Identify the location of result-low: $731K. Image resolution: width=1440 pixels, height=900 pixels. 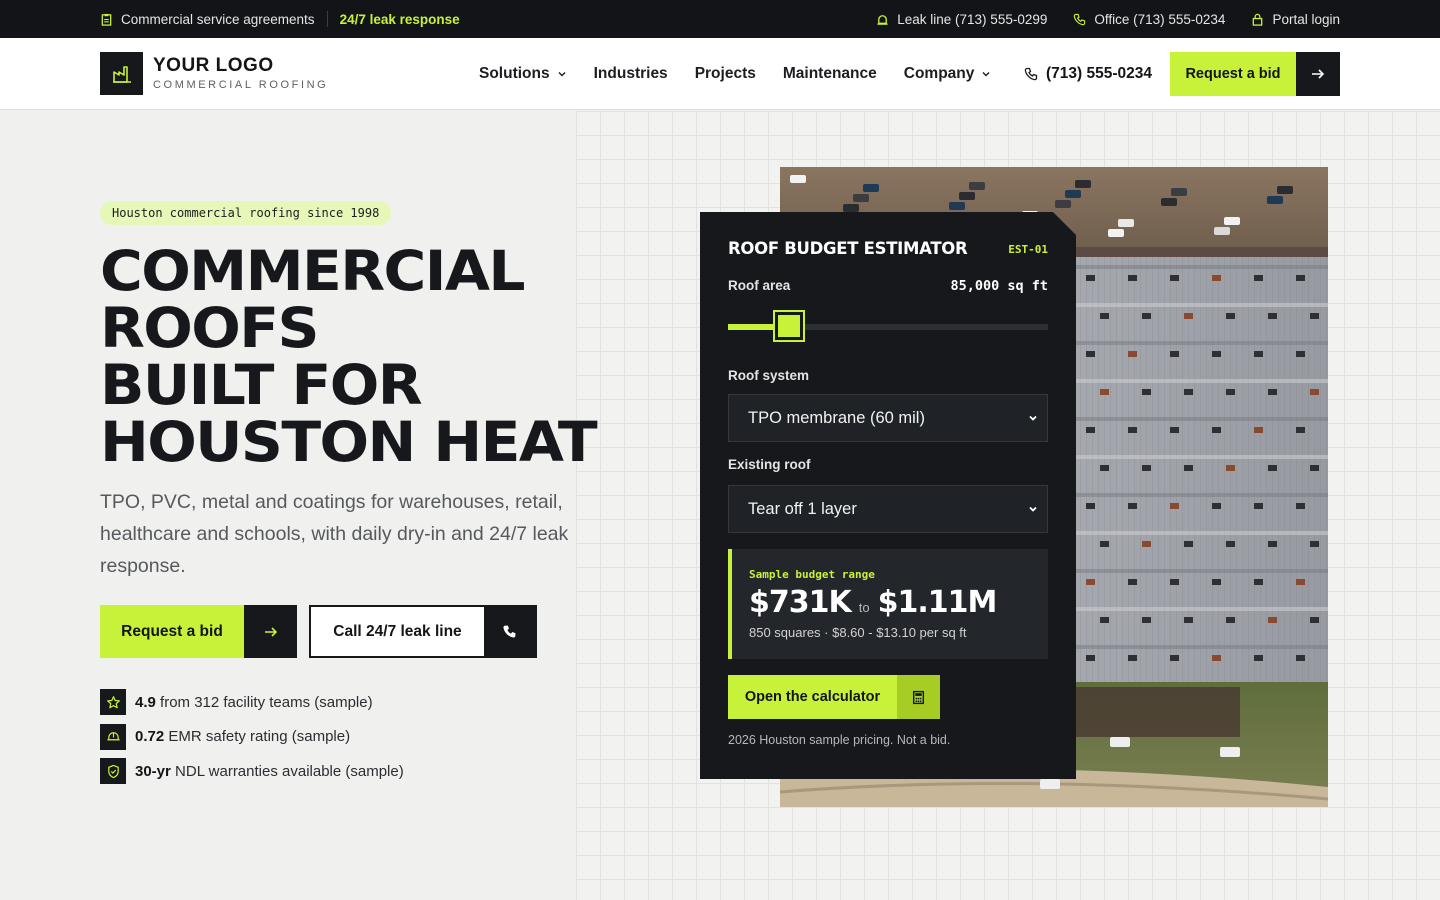
(800, 602).